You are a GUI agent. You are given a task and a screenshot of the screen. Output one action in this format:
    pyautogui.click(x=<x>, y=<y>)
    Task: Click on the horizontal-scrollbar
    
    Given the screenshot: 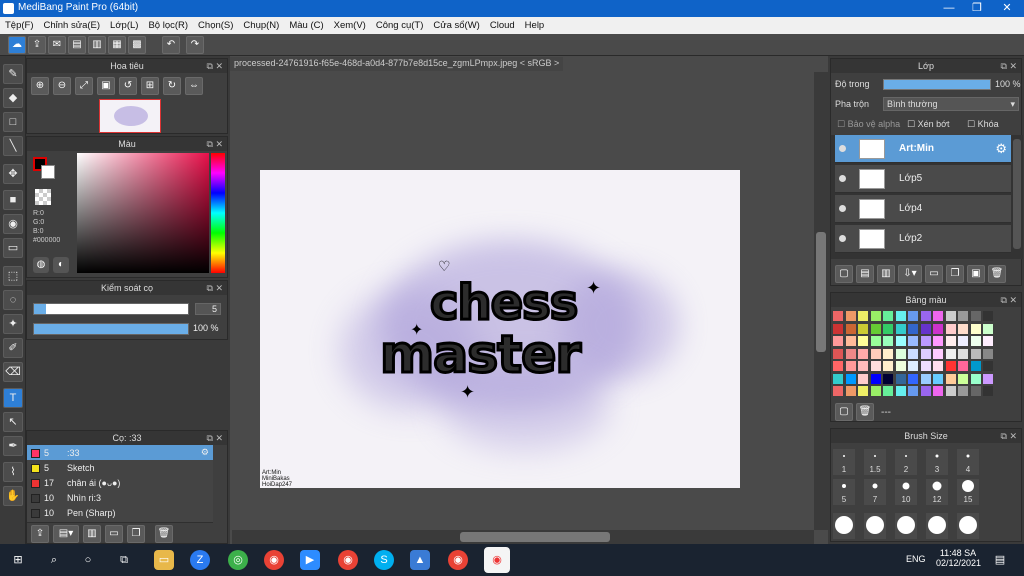 What is the action you would take?
    pyautogui.click(x=523, y=537)
    